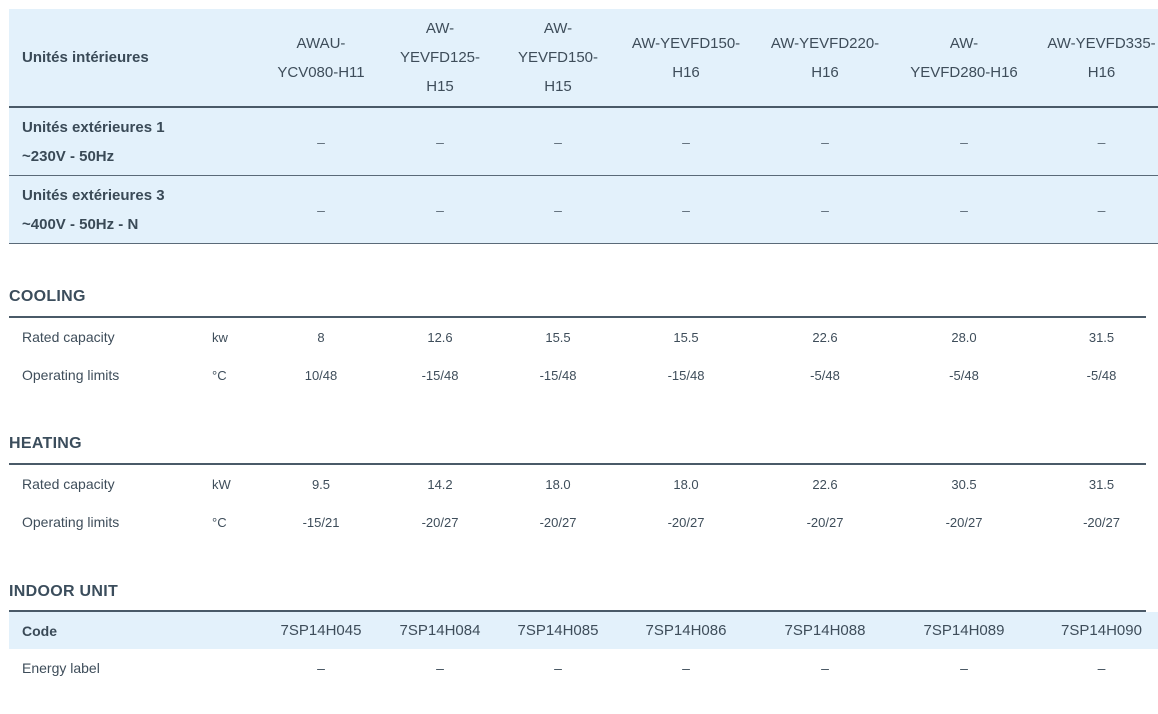  Describe the element at coordinates (47, 296) in the screenshot. I see `cooling-title: COOLING` at that location.